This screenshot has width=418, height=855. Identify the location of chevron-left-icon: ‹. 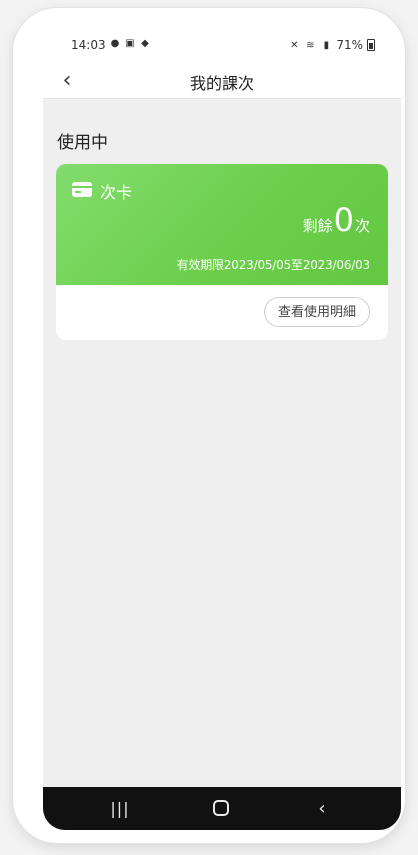
(322, 808).